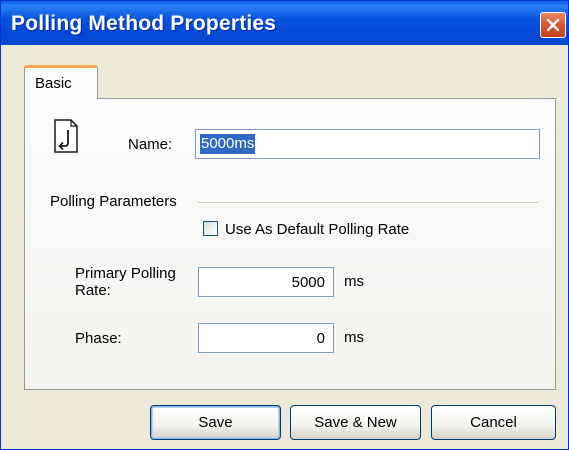 The height and width of the screenshot is (450, 569). I want to click on close-button, so click(553, 25).